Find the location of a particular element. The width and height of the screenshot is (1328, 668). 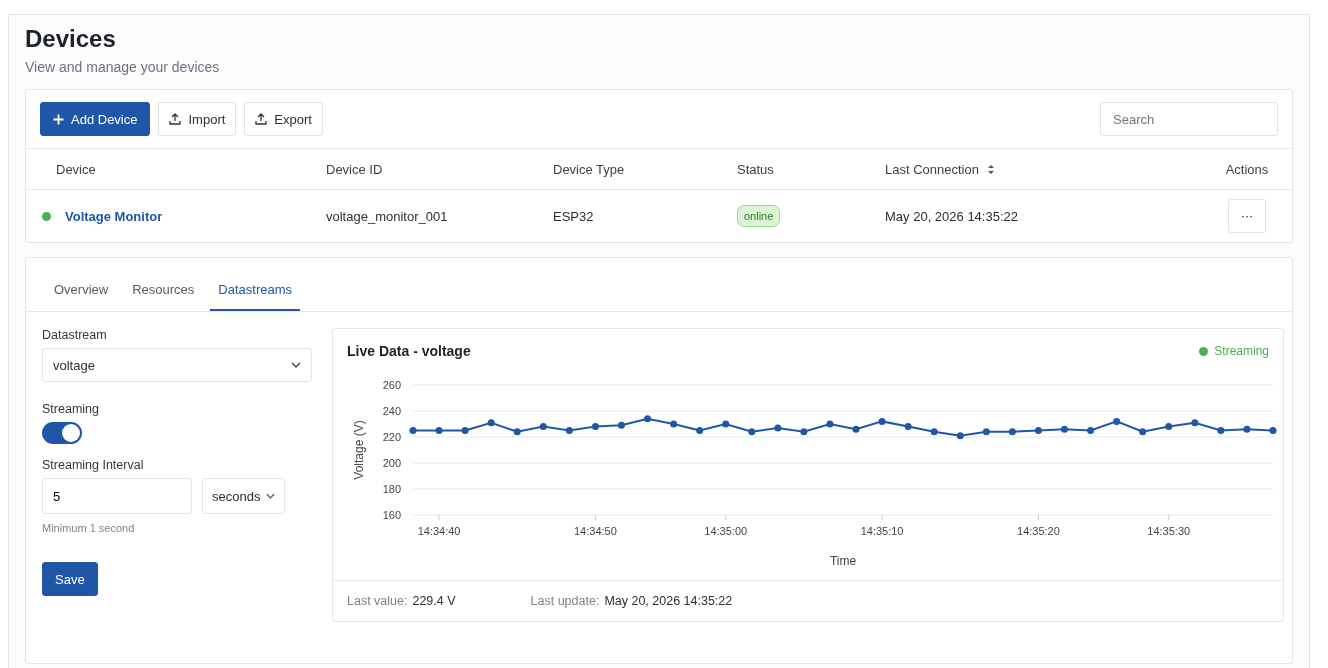

field-label: Datastream is located at coordinates (75, 335).